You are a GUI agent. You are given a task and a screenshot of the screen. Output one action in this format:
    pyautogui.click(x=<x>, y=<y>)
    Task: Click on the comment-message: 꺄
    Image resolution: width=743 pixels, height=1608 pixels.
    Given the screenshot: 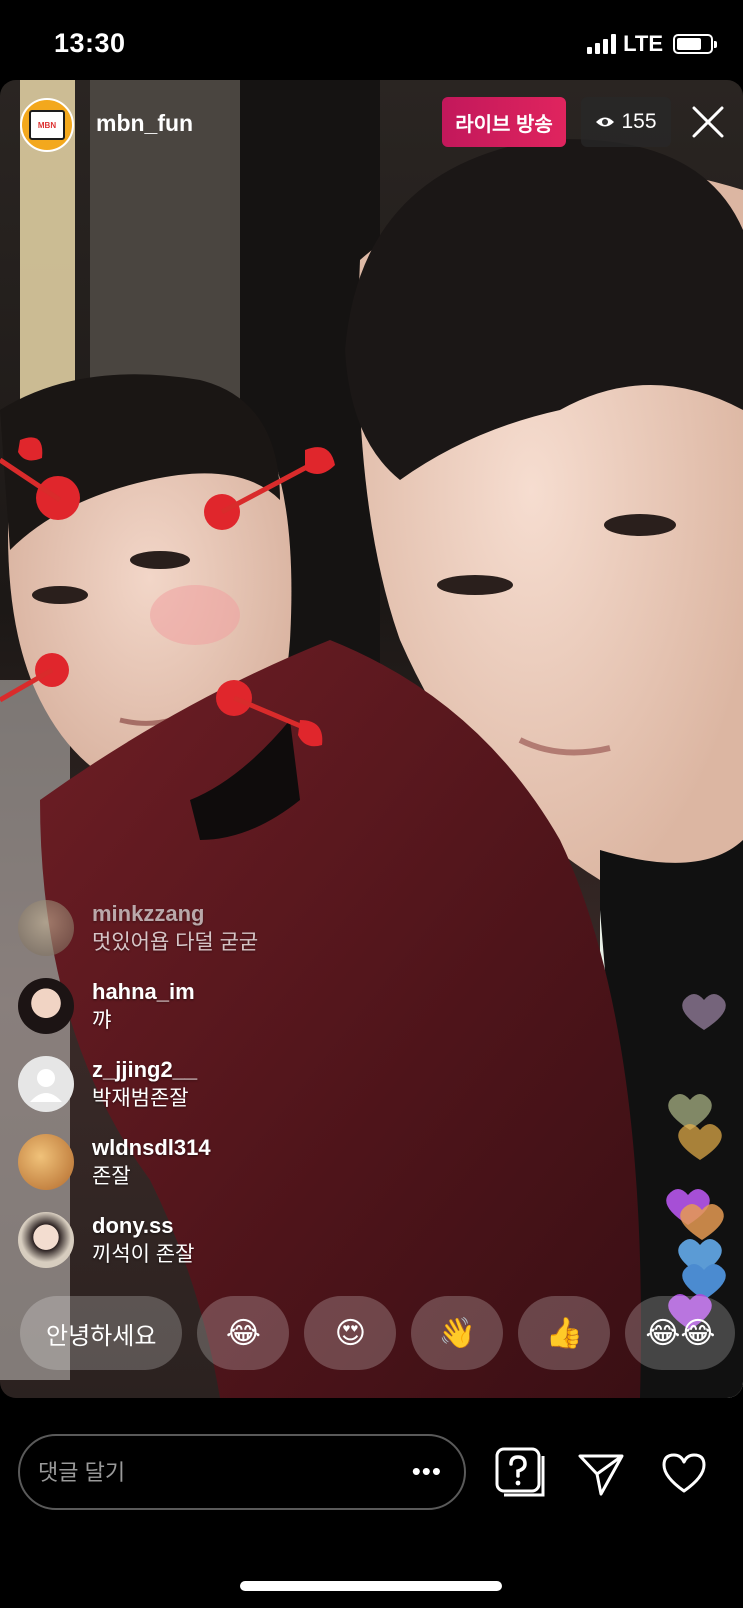 What is the action you would take?
    pyautogui.click(x=102, y=1020)
    